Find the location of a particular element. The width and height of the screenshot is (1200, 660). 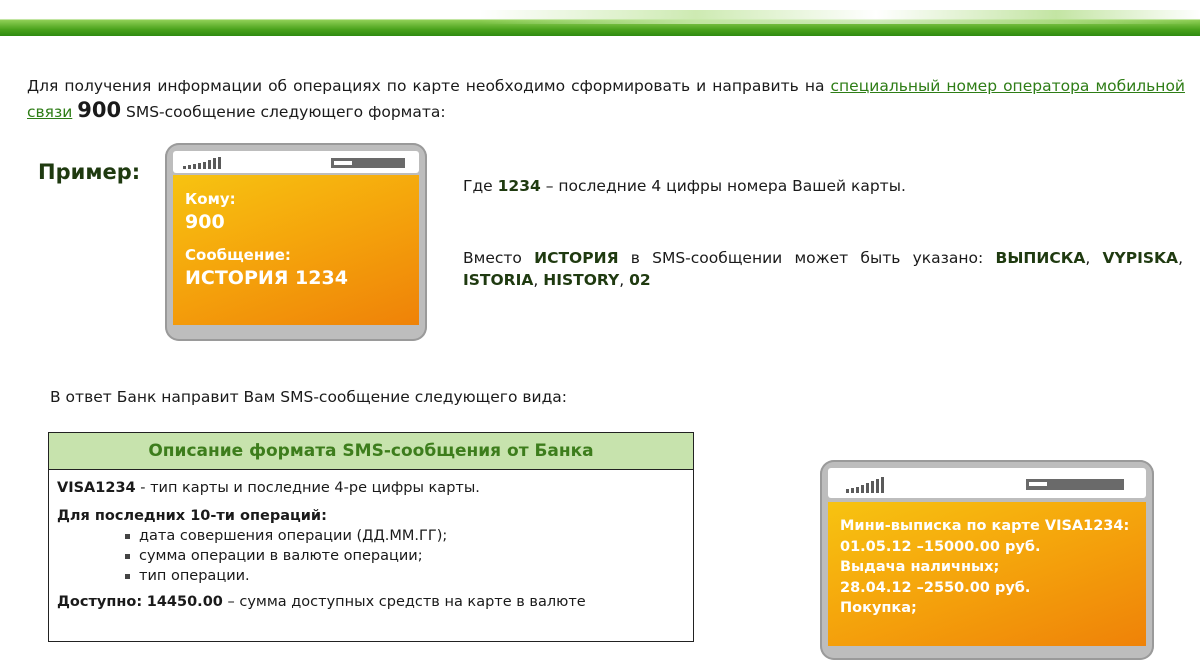

card-digits-code: 1234 is located at coordinates (519, 186).